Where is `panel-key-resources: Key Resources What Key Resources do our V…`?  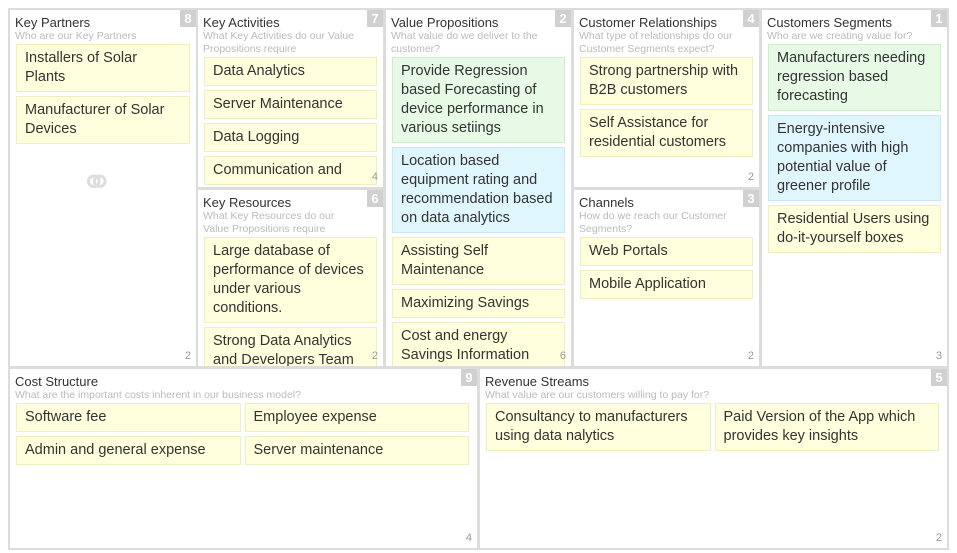
panel-key-resources: Key Resources What Key Resources do our V… is located at coordinates (290, 278).